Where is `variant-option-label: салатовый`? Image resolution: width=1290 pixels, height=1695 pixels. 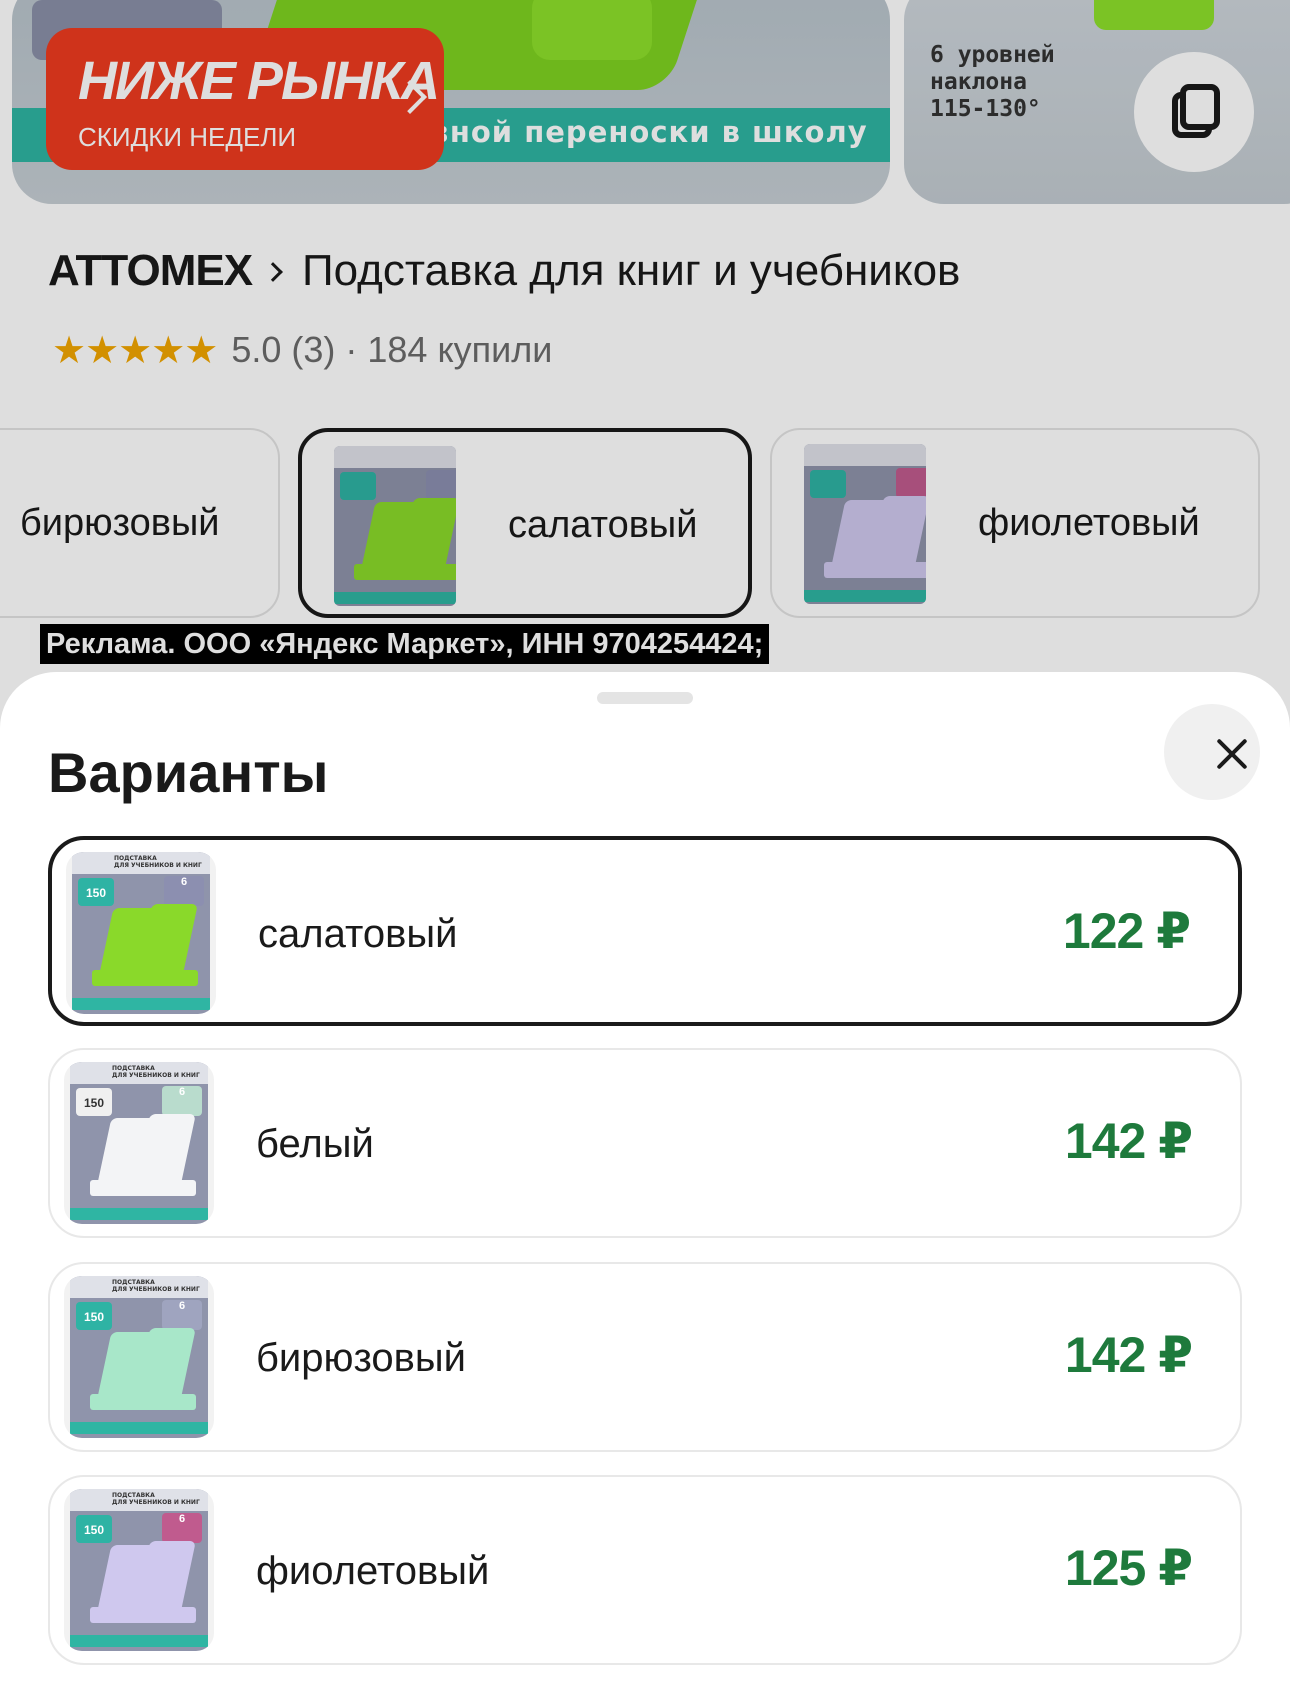 variant-option-label: салатовый is located at coordinates (358, 934).